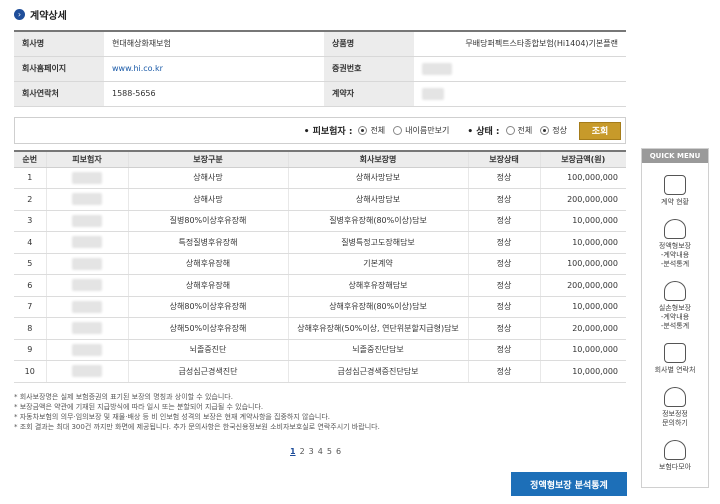  What do you see at coordinates (48, 16) in the screenshot?
I see `page-title-text: 계약상세` at bounding box center [48, 16].